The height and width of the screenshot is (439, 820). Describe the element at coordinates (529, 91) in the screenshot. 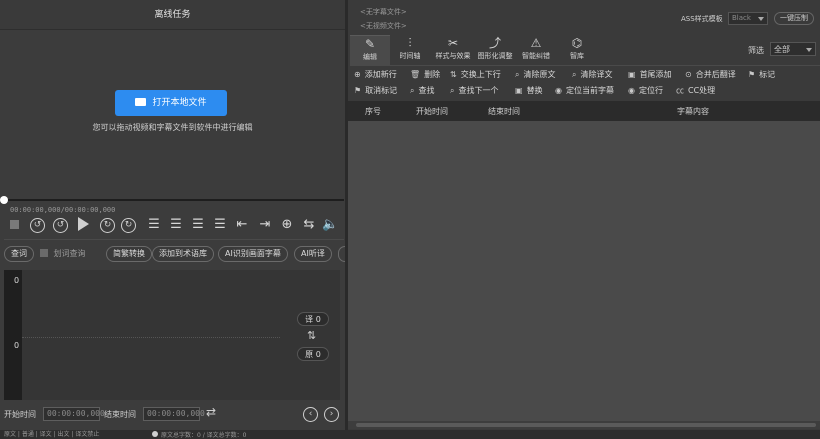

I see `replace-action: ▣ 替换` at that location.